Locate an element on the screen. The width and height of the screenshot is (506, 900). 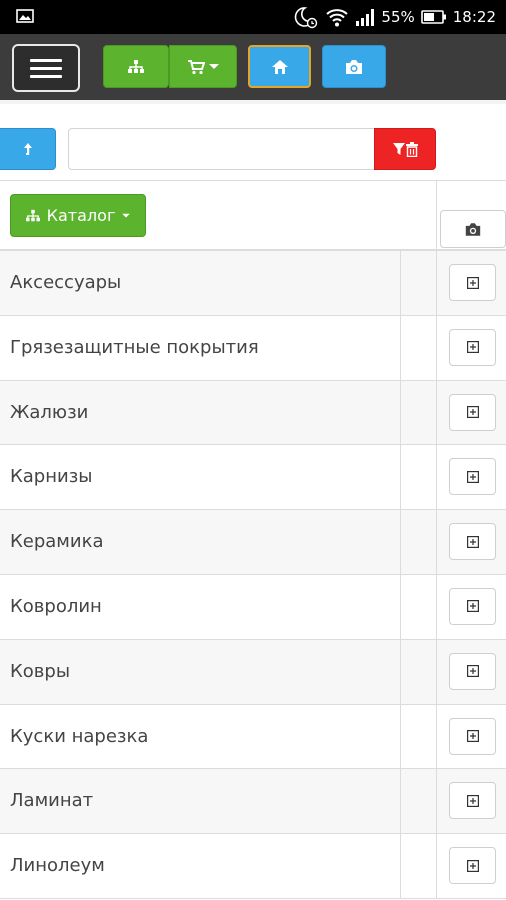
table-row: Ковролин is located at coordinates (253, 607).